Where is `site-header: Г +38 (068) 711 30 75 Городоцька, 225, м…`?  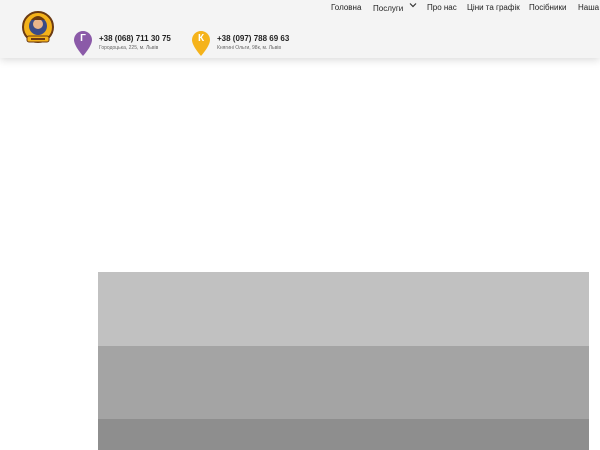
site-header: Г +38 (068) 711 30 75 Городоцька, 225, м… is located at coordinates (300, 29).